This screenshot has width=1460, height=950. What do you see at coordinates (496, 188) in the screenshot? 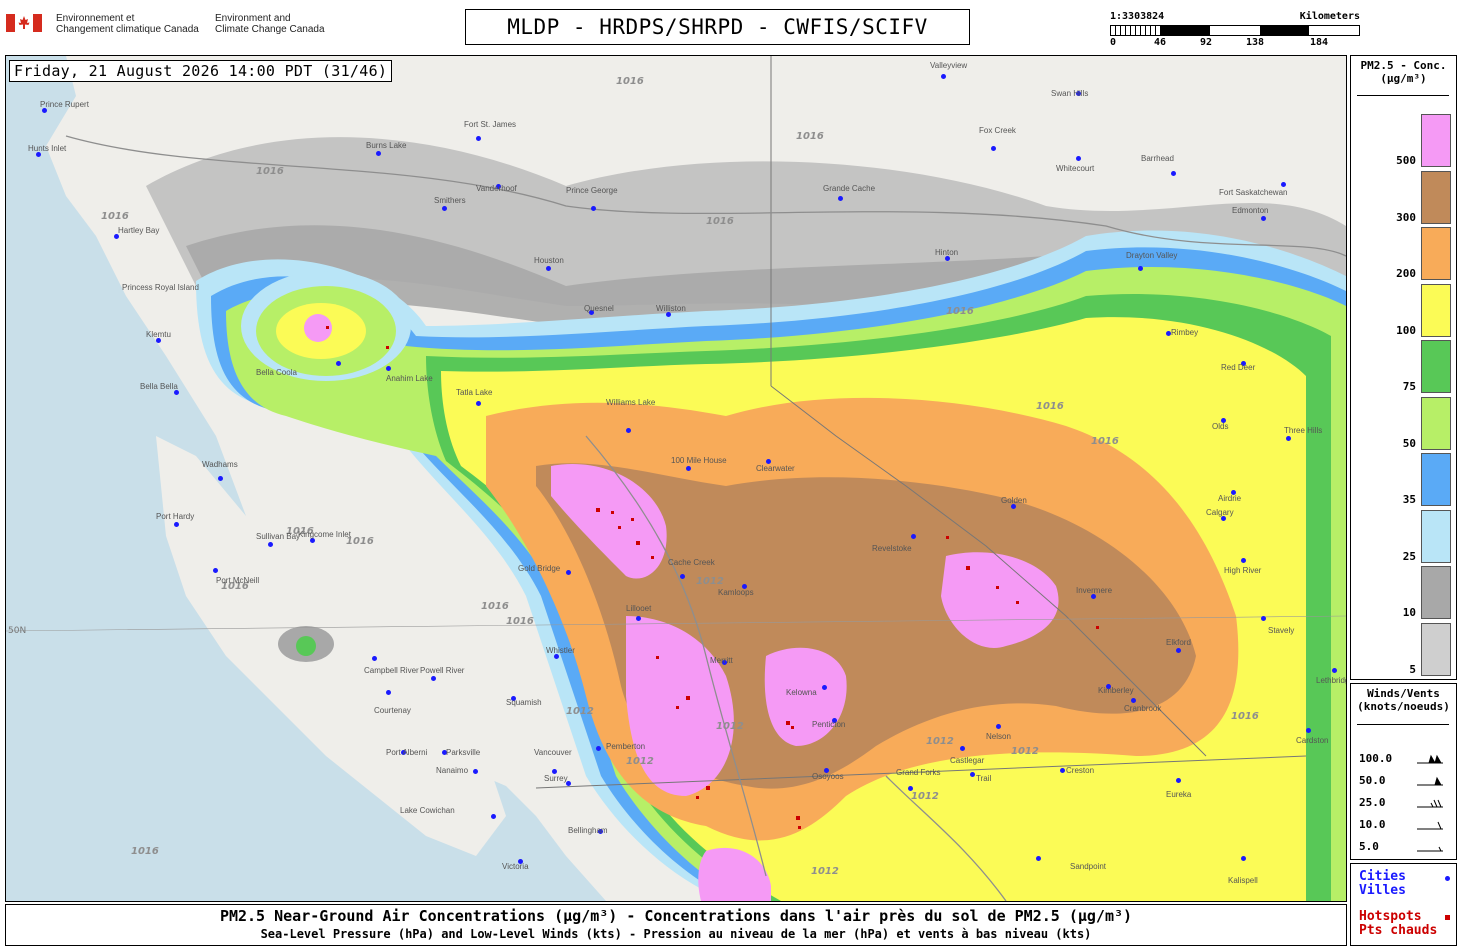
I see `city-label: Vanderhoof` at bounding box center [496, 188].